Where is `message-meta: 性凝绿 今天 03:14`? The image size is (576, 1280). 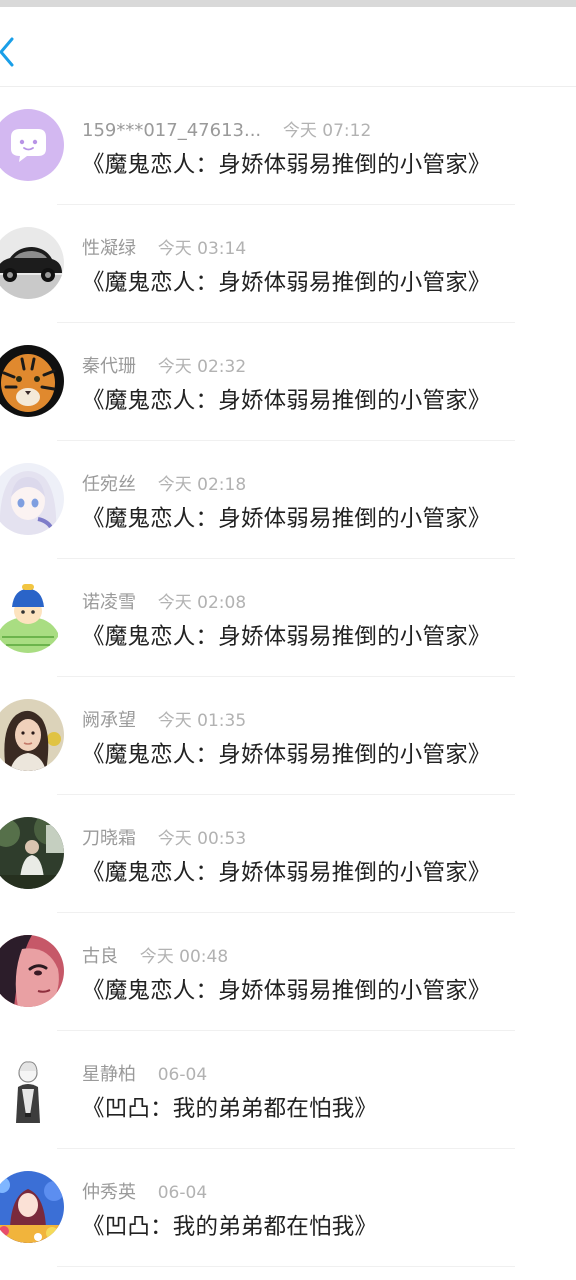 message-meta: 性凝绿 今天 03:14 is located at coordinates (164, 247).